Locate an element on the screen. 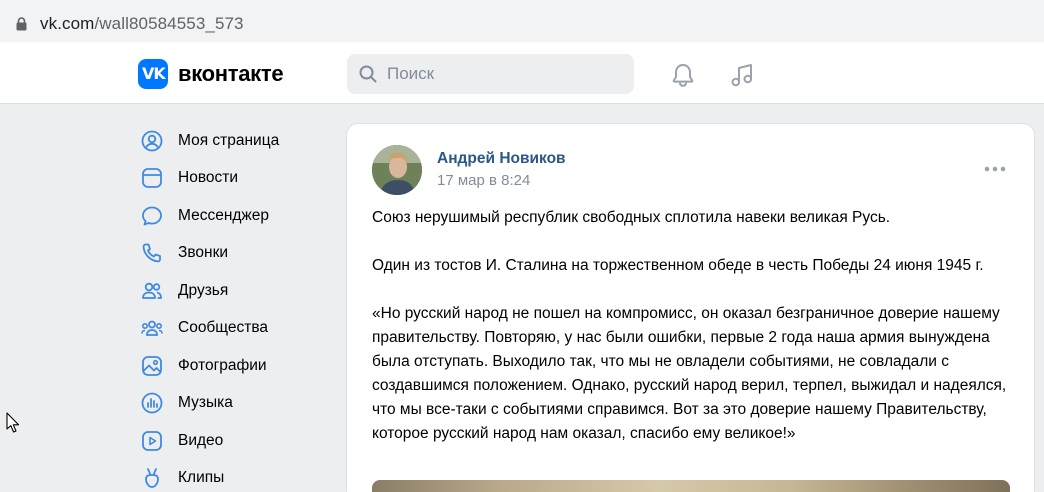 This screenshot has height=492, width=1044. video-icon is located at coordinates (152, 441).